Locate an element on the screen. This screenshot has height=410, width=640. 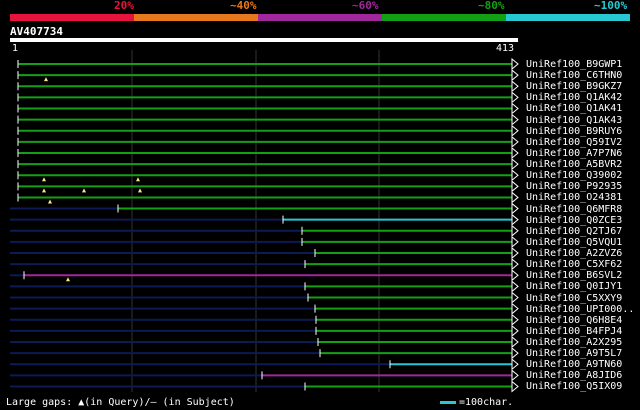
scale-note: =100char. is located at coordinates (476, 402).